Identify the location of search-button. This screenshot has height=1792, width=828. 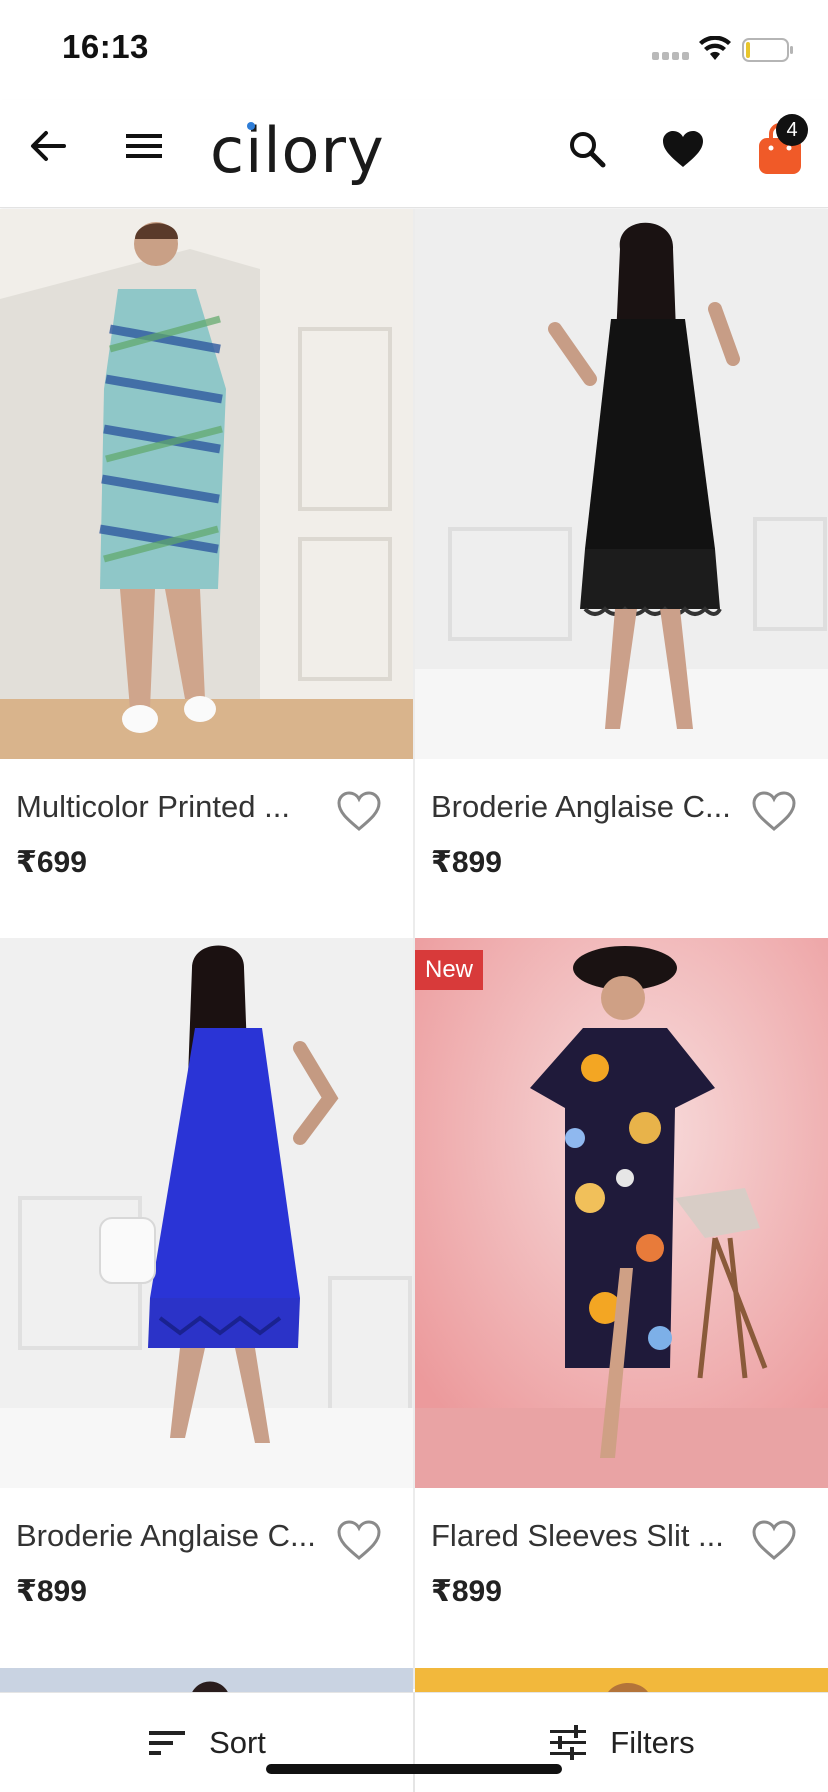
(587, 149).